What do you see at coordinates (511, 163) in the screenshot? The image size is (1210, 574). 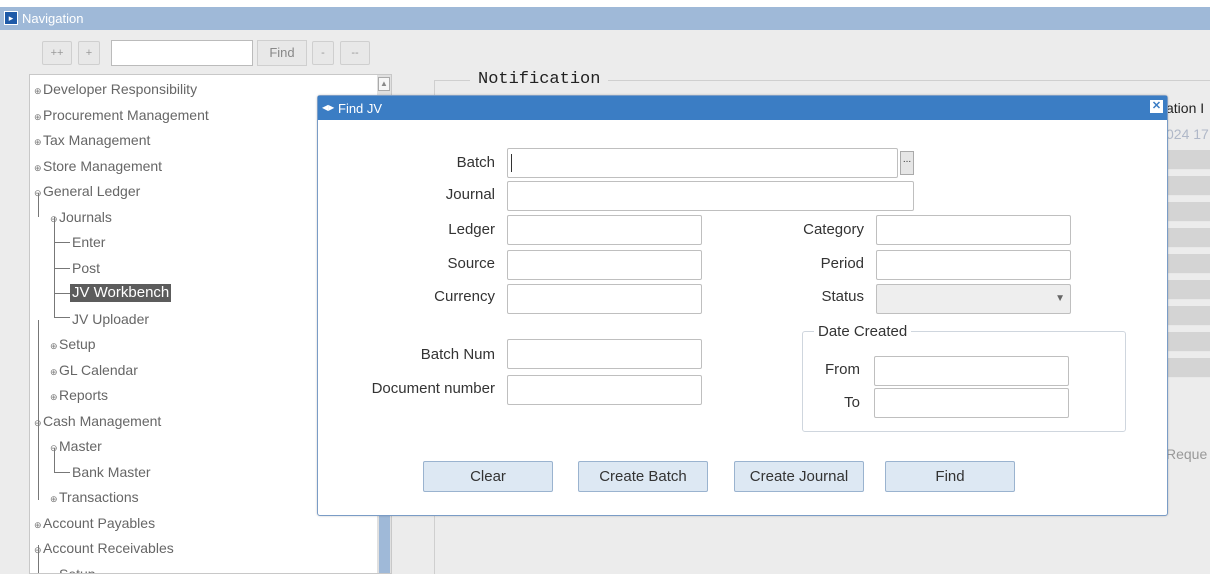 I see `text-caret` at bounding box center [511, 163].